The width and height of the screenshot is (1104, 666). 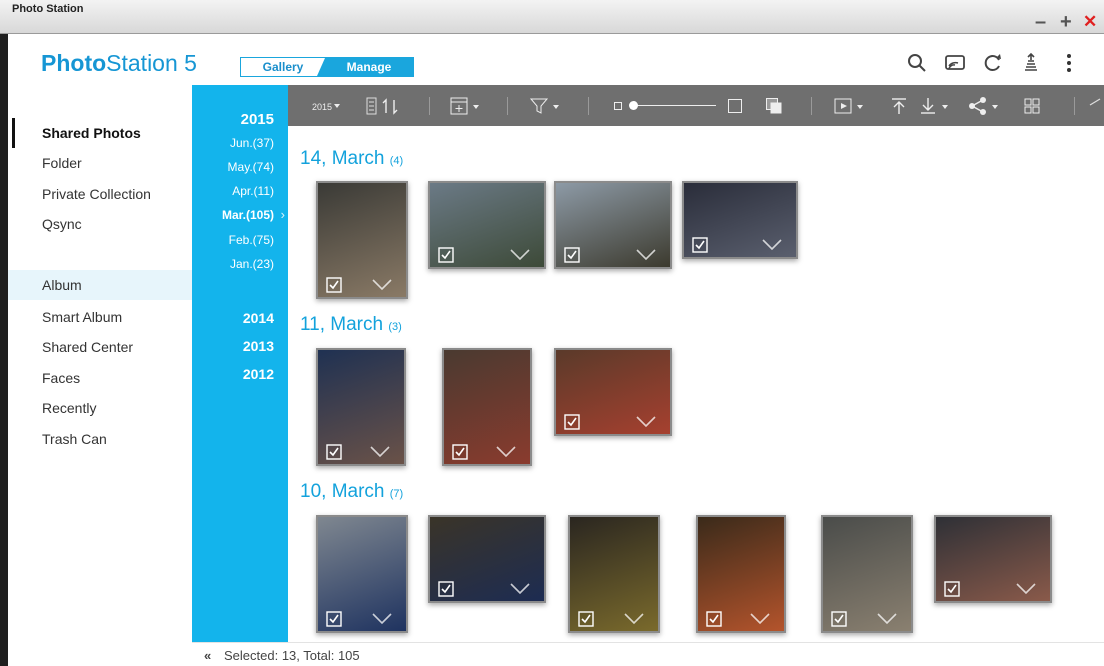 What do you see at coordinates (774, 105) in the screenshot?
I see `multi-select-icon` at bounding box center [774, 105].